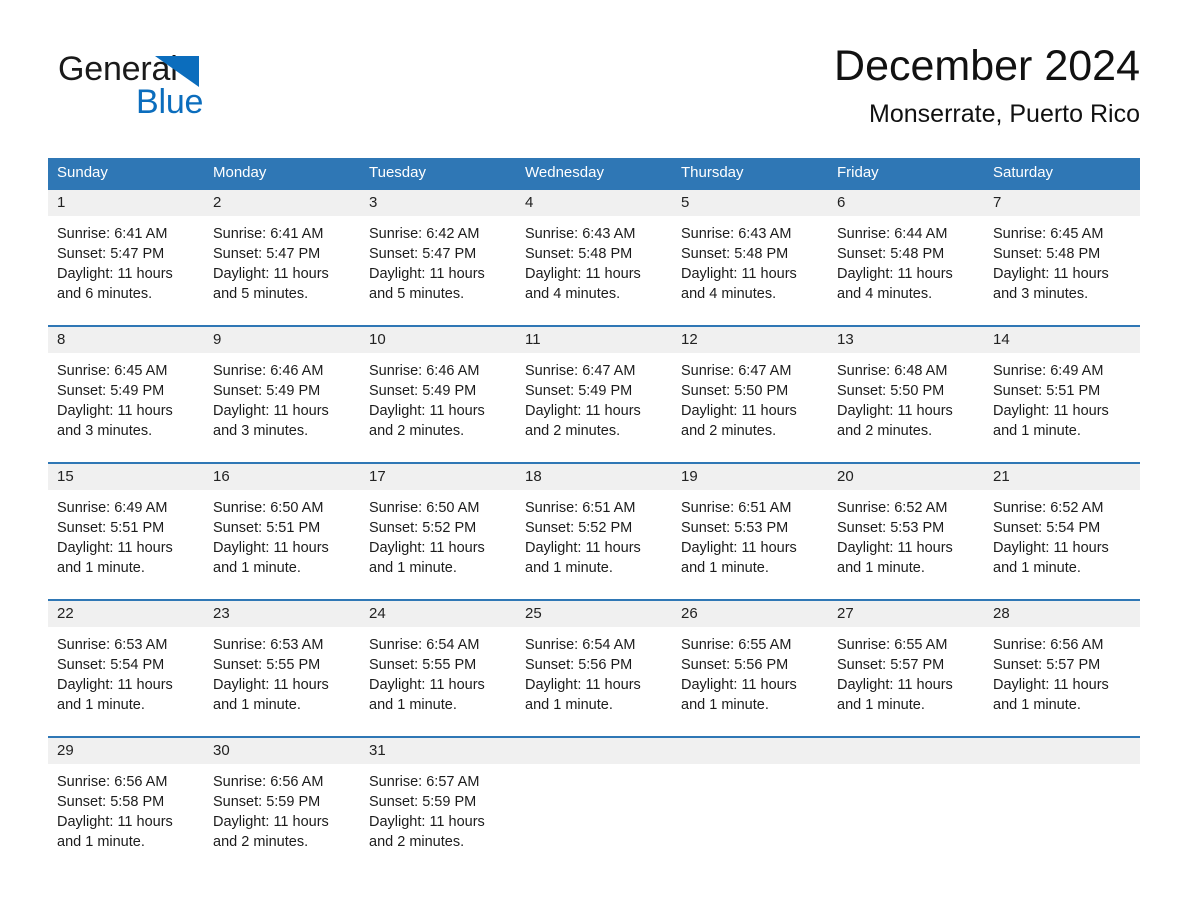 This screenshot has height=918, width=1188. Describe the element at coordinates (906, 751) in the screenshot. I see `empty-day-number` at that location.